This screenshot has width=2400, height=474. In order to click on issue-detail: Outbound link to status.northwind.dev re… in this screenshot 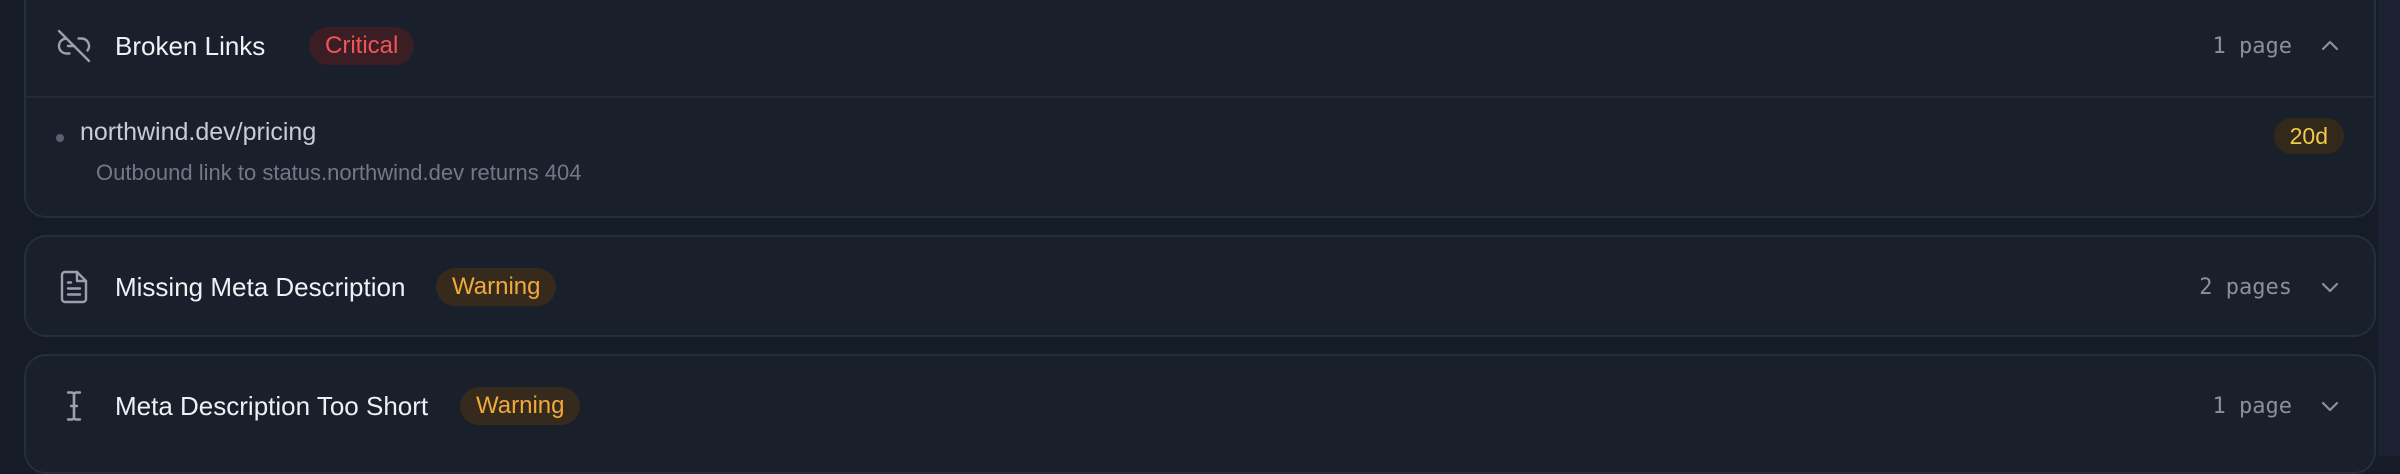, I will do `click(339, 172)`.